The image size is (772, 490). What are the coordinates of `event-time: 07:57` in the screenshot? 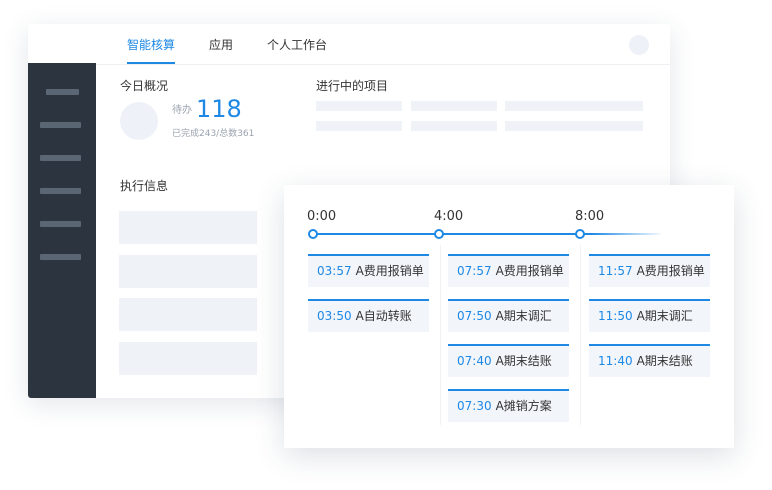 It's located at (474, 271).